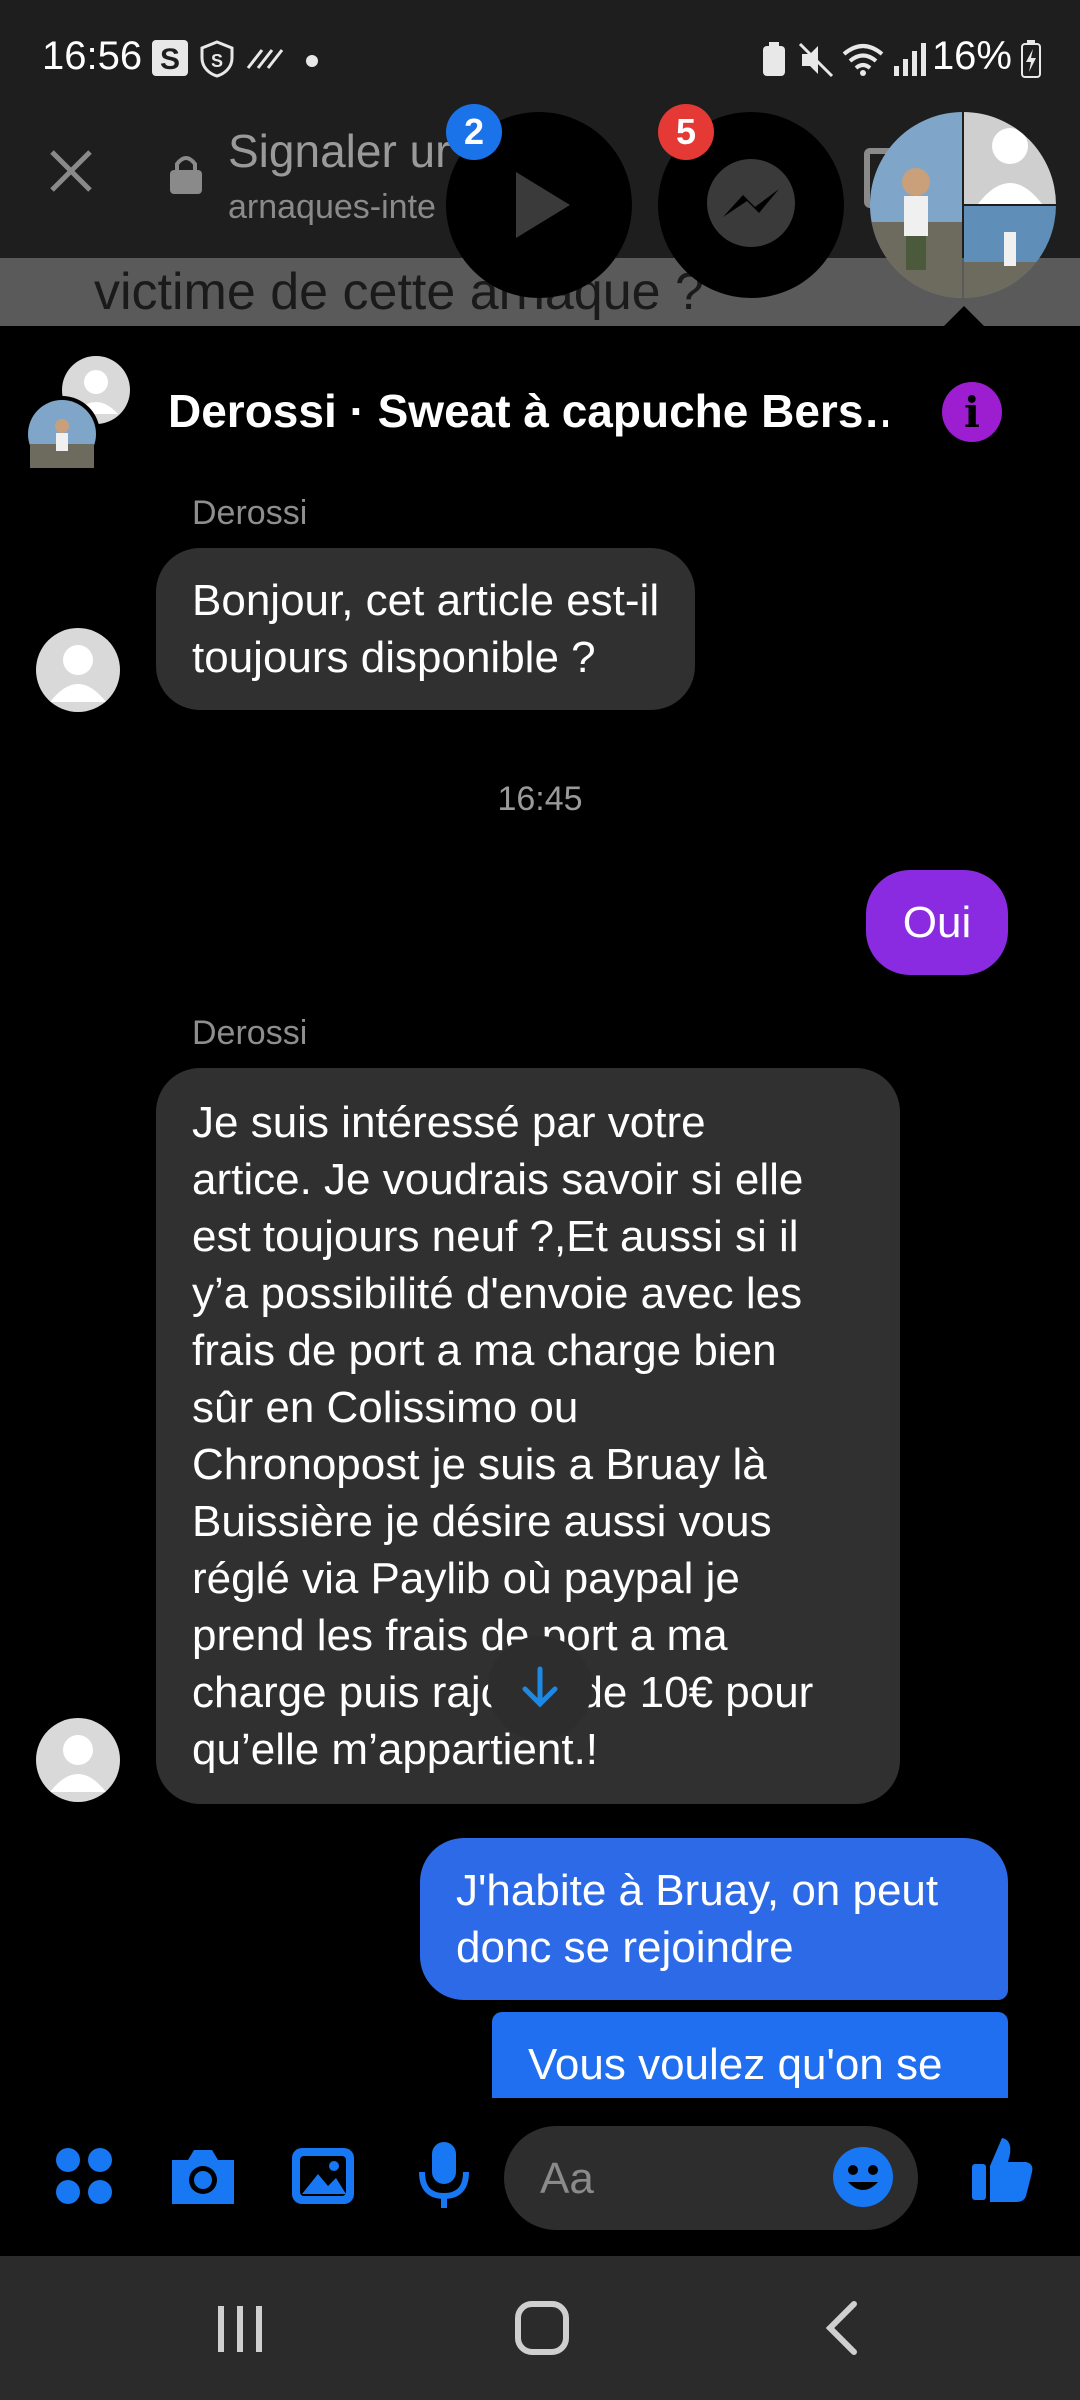 Image resolution: width=1080 pixels, height=2400 pixels. I want to click on message-line: est toujours neuf ?,Et aussi si il, so click(495, 1236).